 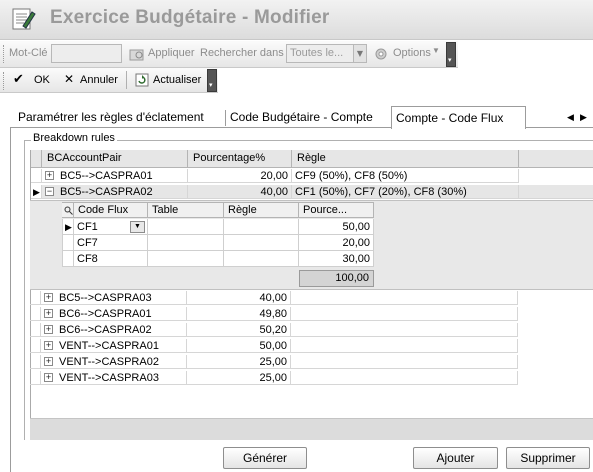 I want to click on detail-cell-pct: 30,00, so click(x=336, y=259).